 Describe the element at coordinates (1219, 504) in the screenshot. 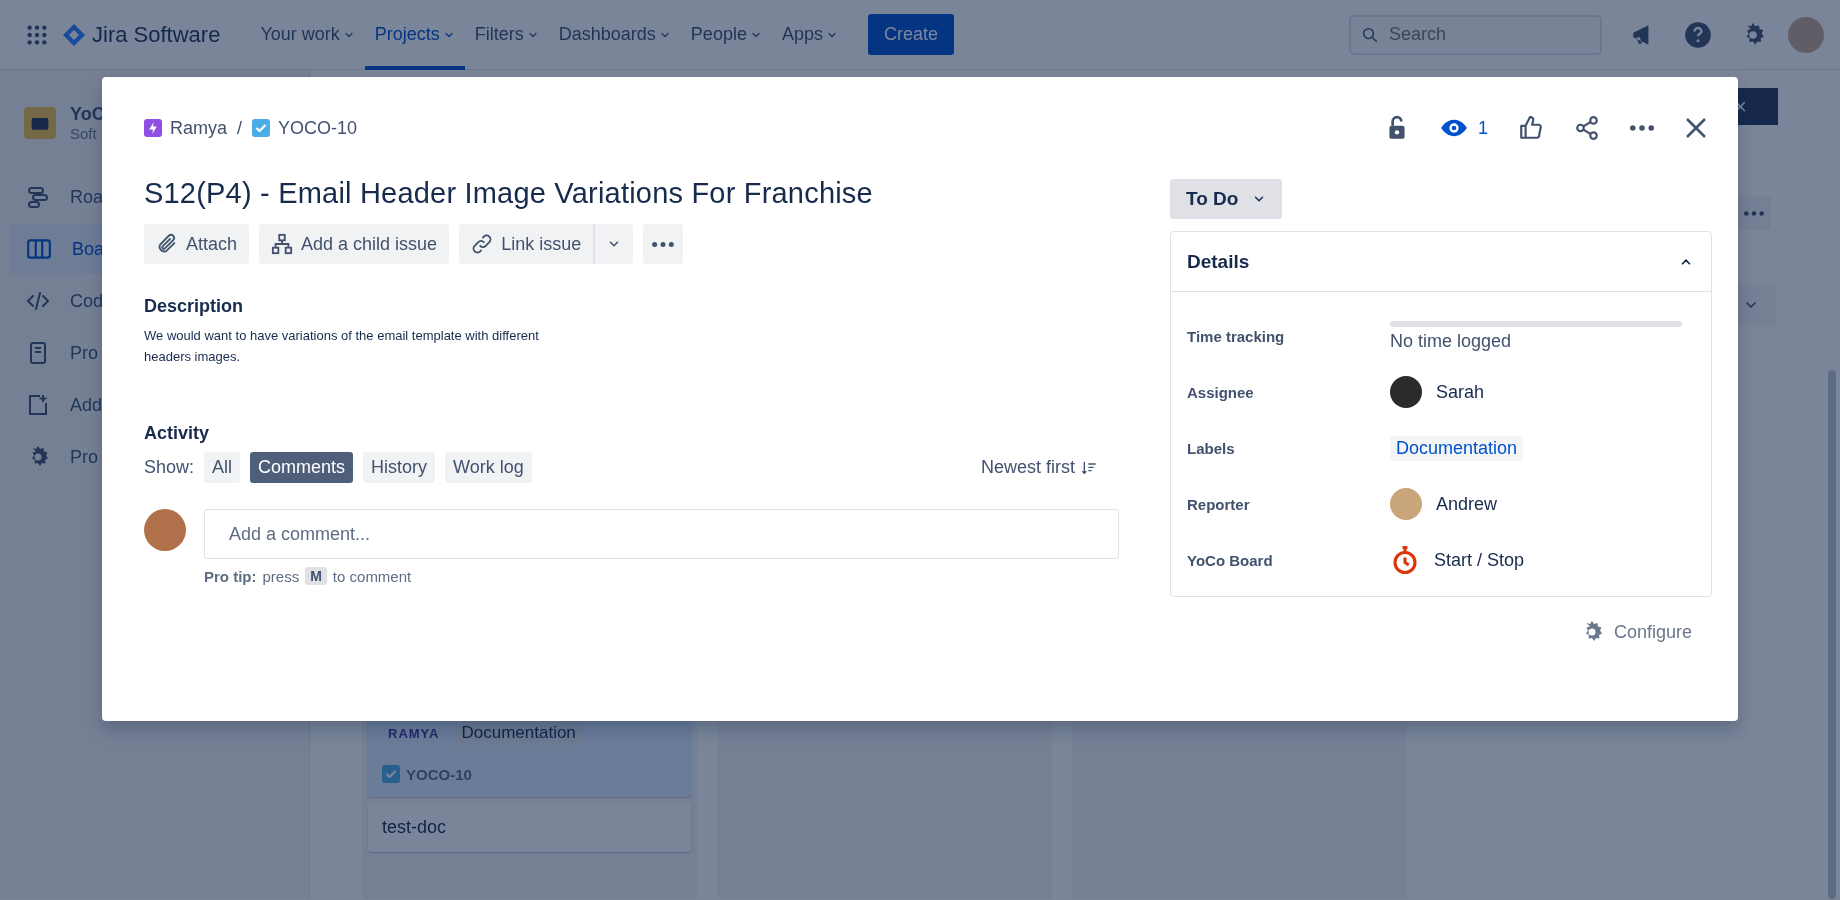

I see `field-label: Reporter` at that location.